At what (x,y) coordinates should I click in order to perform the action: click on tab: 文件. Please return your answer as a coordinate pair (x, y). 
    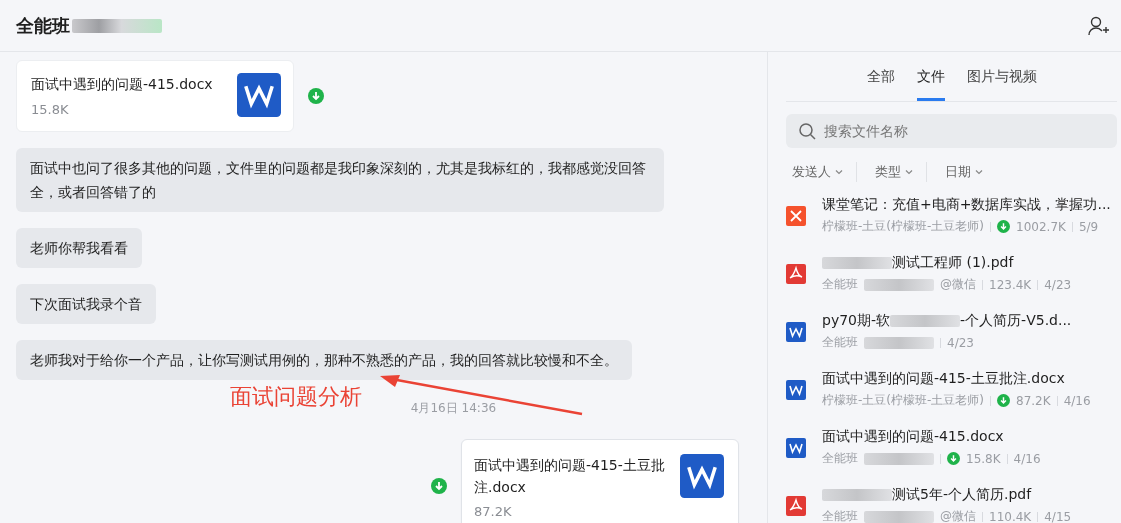
    Looking at the image, I should click on (930, 76).